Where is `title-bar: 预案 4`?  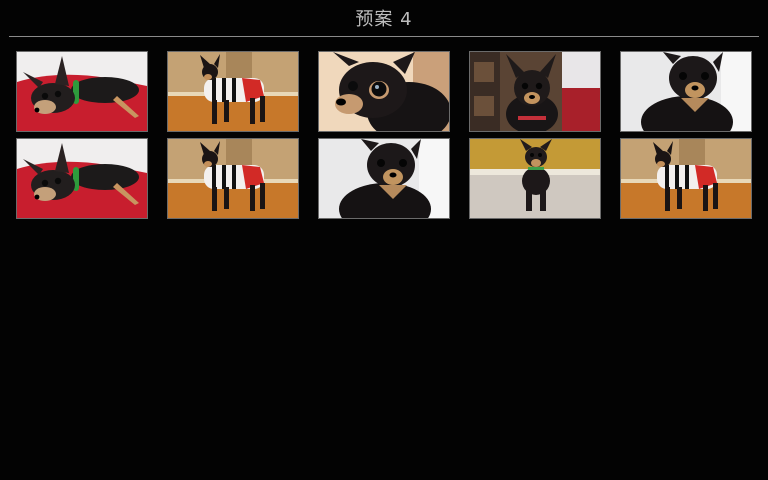
title-bar: 预案 4 is located at coordinates (384, 18).